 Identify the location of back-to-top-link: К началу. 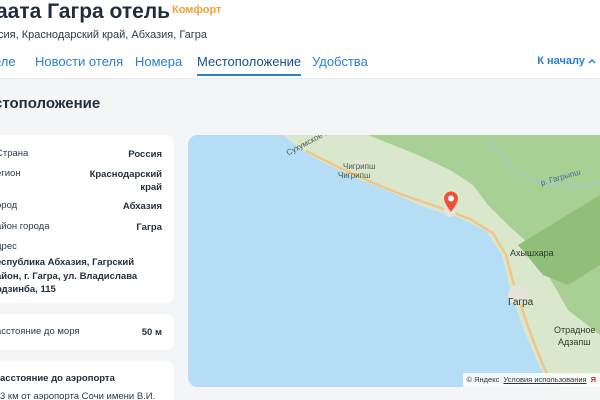
(566, 61).